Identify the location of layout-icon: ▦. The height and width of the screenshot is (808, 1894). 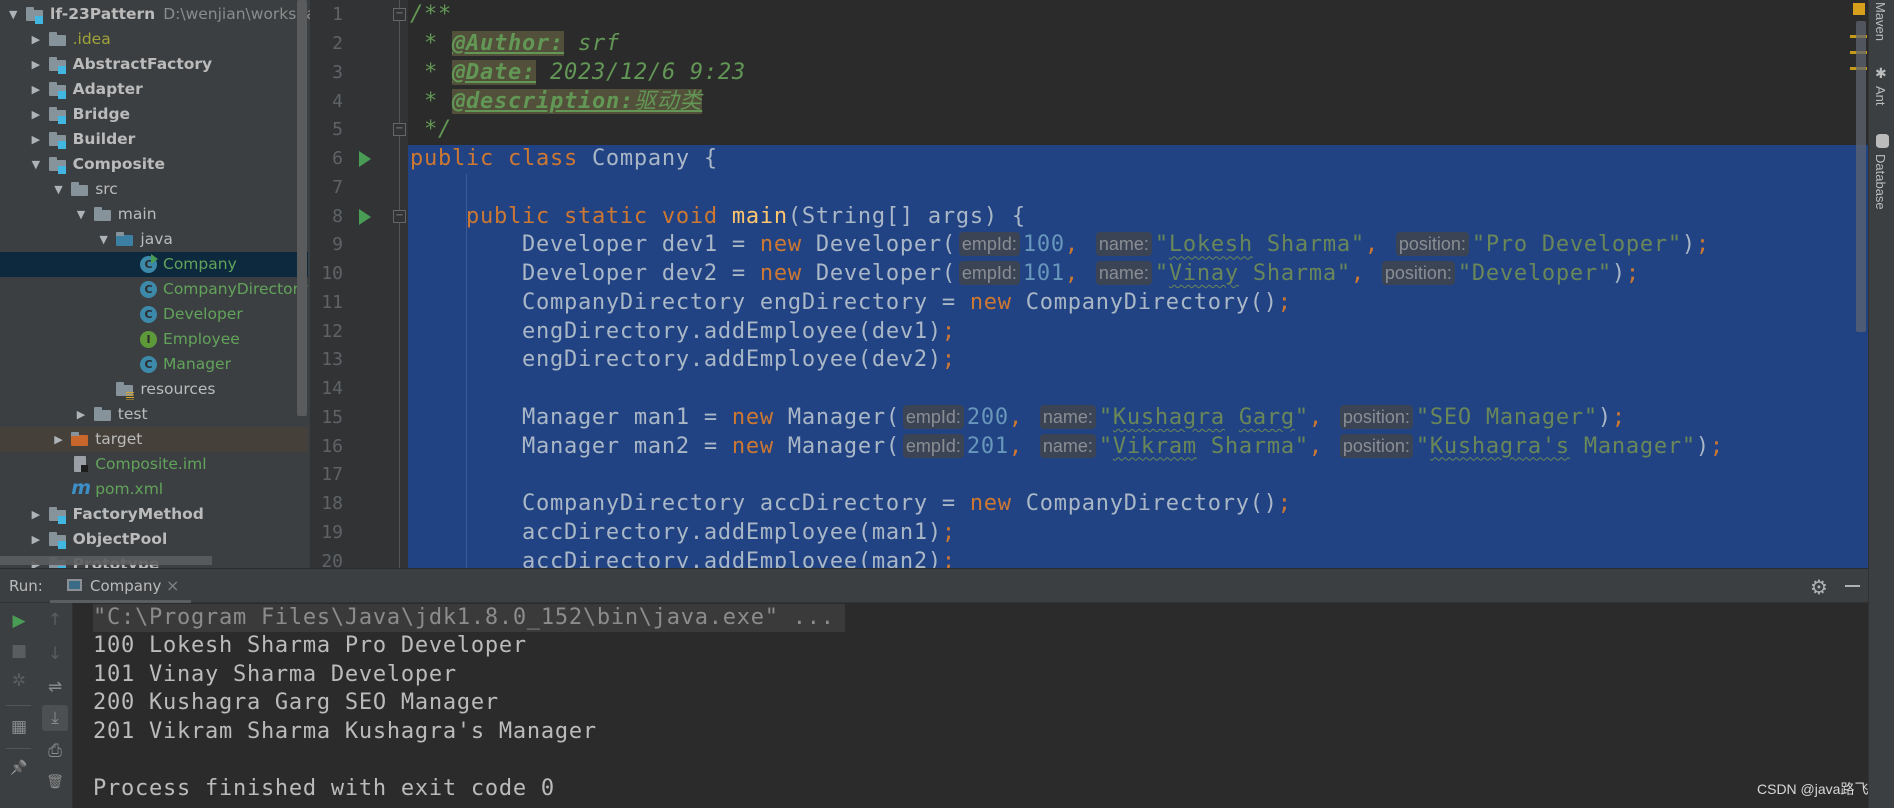
(19, 727).